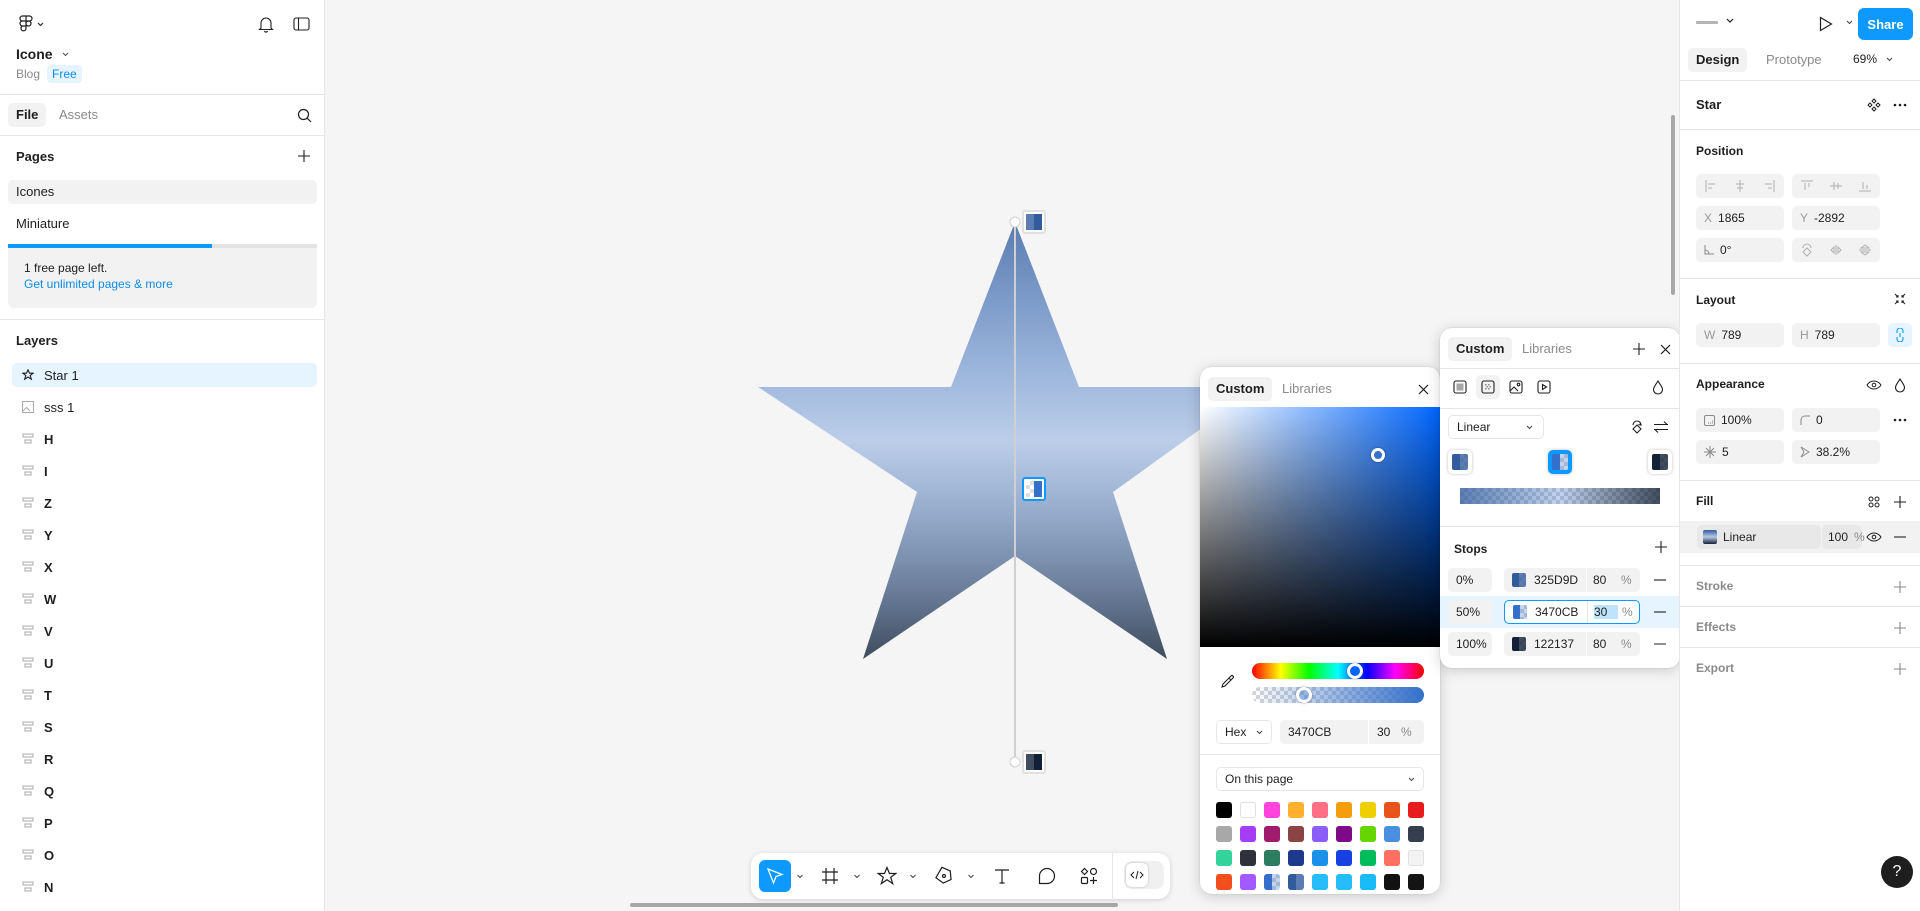 Image resolution: width=1920 pixels, height=911 pixels. I want to click on stop-position-field: 100%, so click(1470, 644).